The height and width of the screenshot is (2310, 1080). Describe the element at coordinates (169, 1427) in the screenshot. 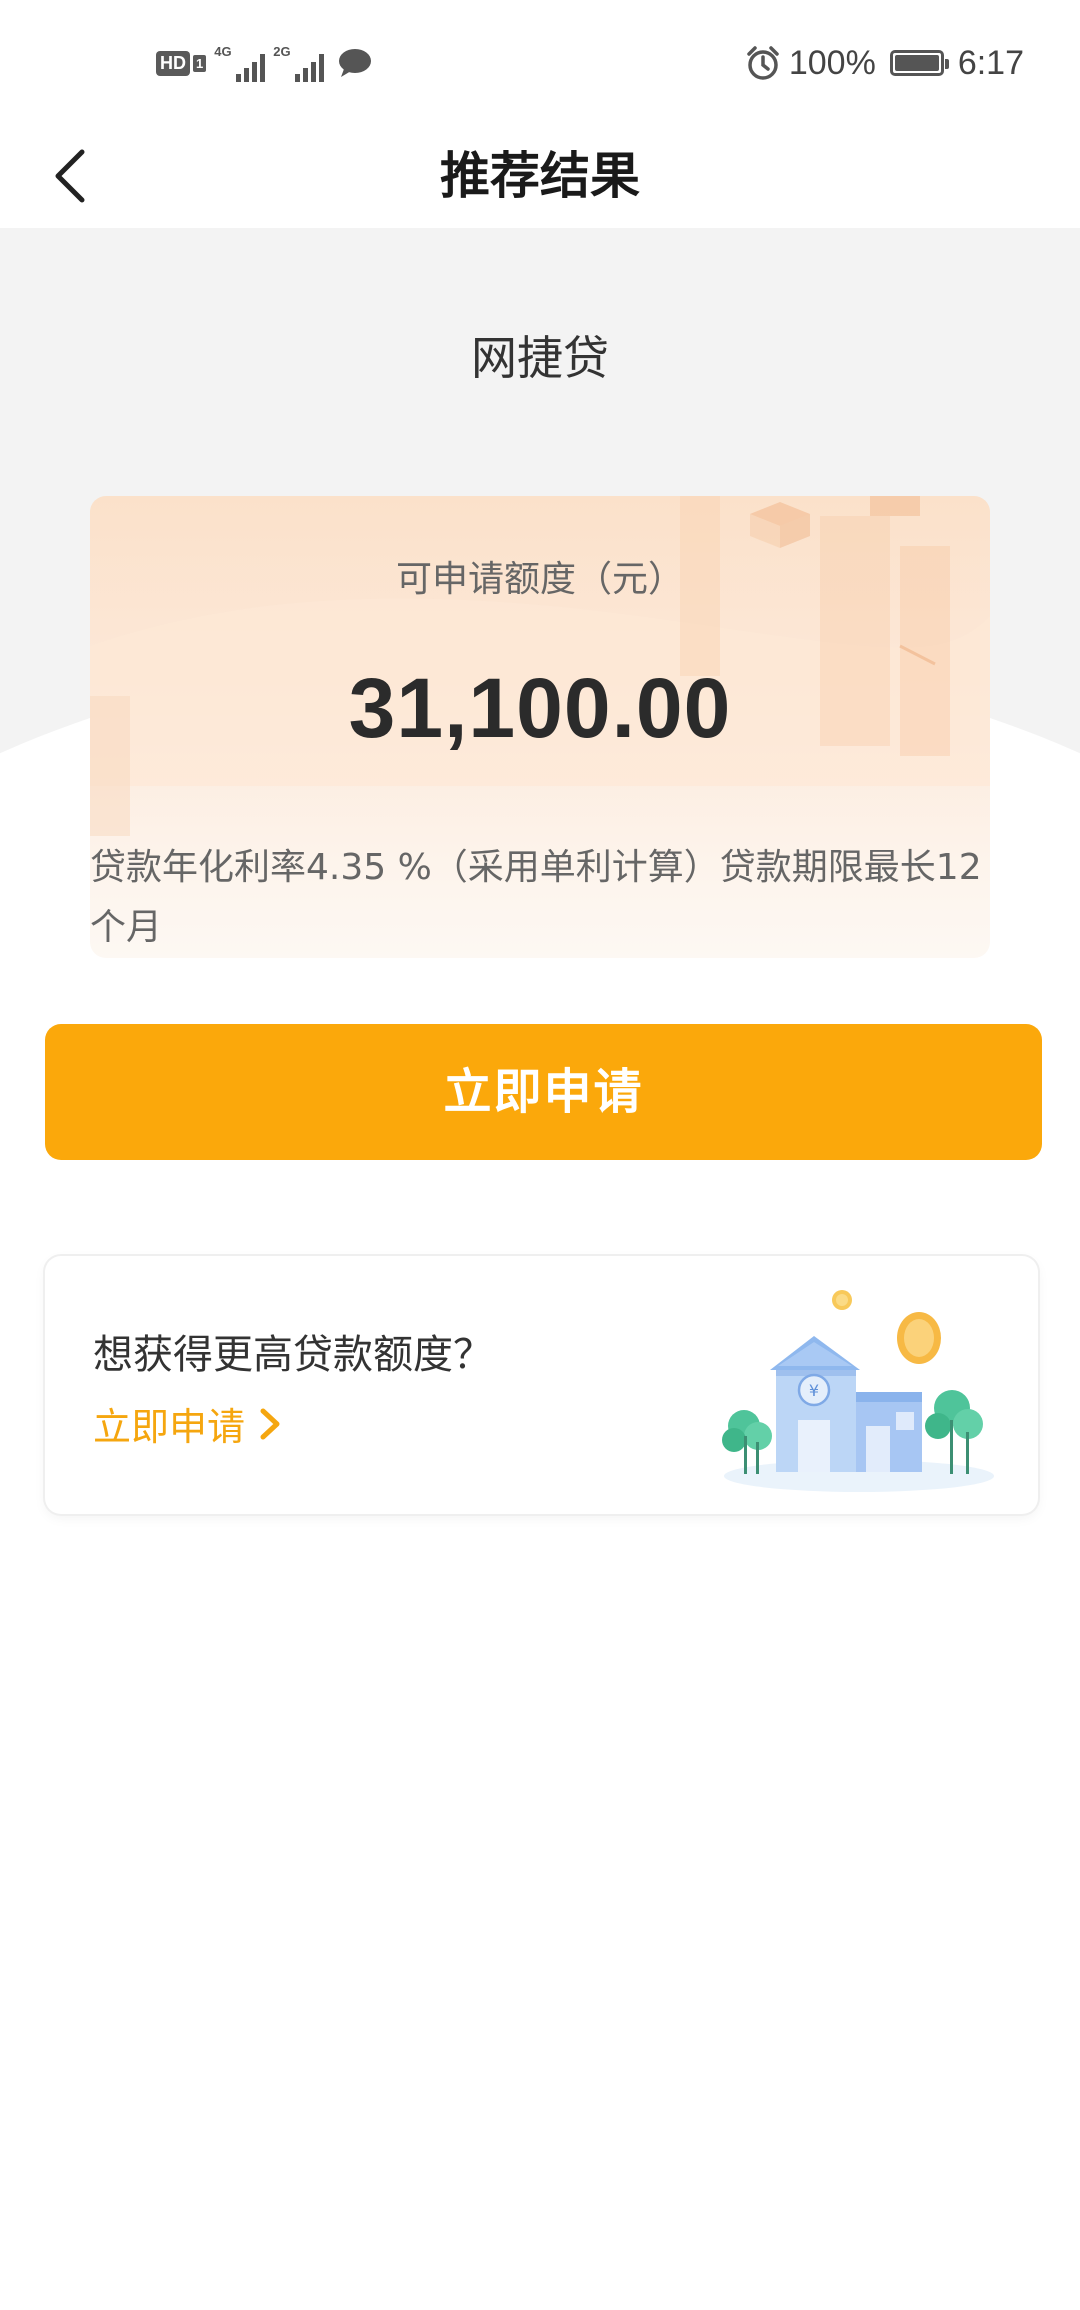

I see `promo-link-label: 立即申请` at that location.